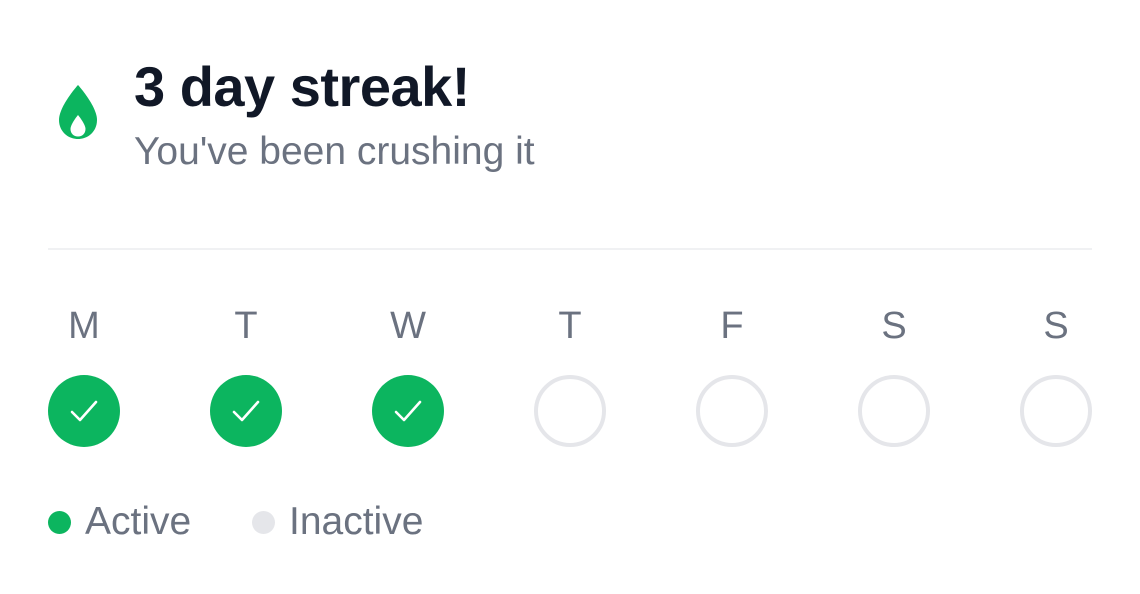 The height and width of the screenshot is (594, 1140). What do you see at coordinates (356, 521) in the screenshot?
I see `legend-label-inactive: Inactive` at bounding box center [356, 521].